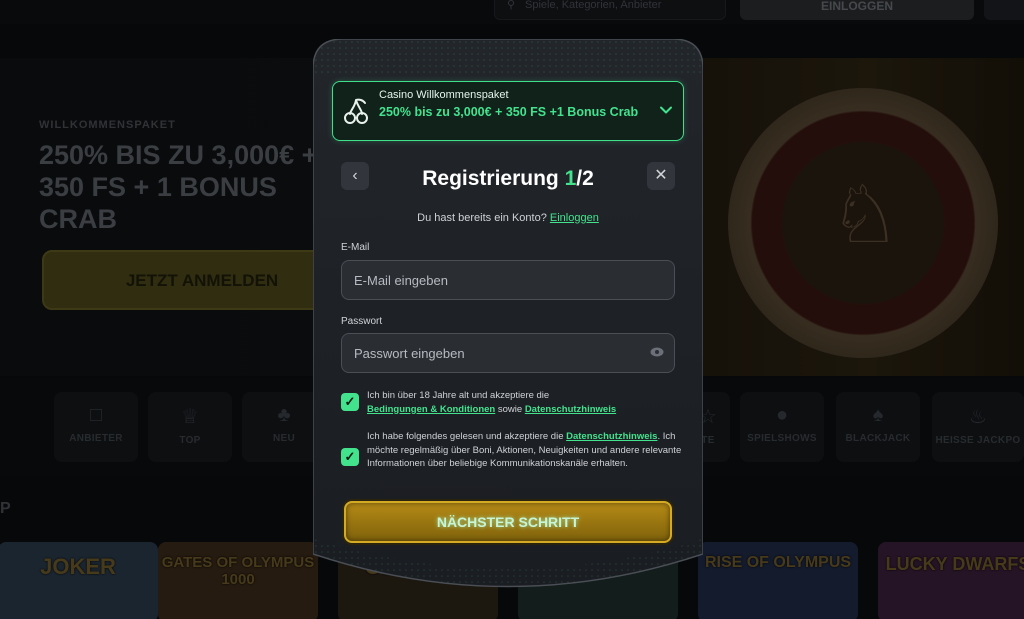 Image resolution: width=1024 pixels, height=619 pixels. Describe the element at coordinates (657, 352) in the screenshot. I see `eye-icon` at that location.